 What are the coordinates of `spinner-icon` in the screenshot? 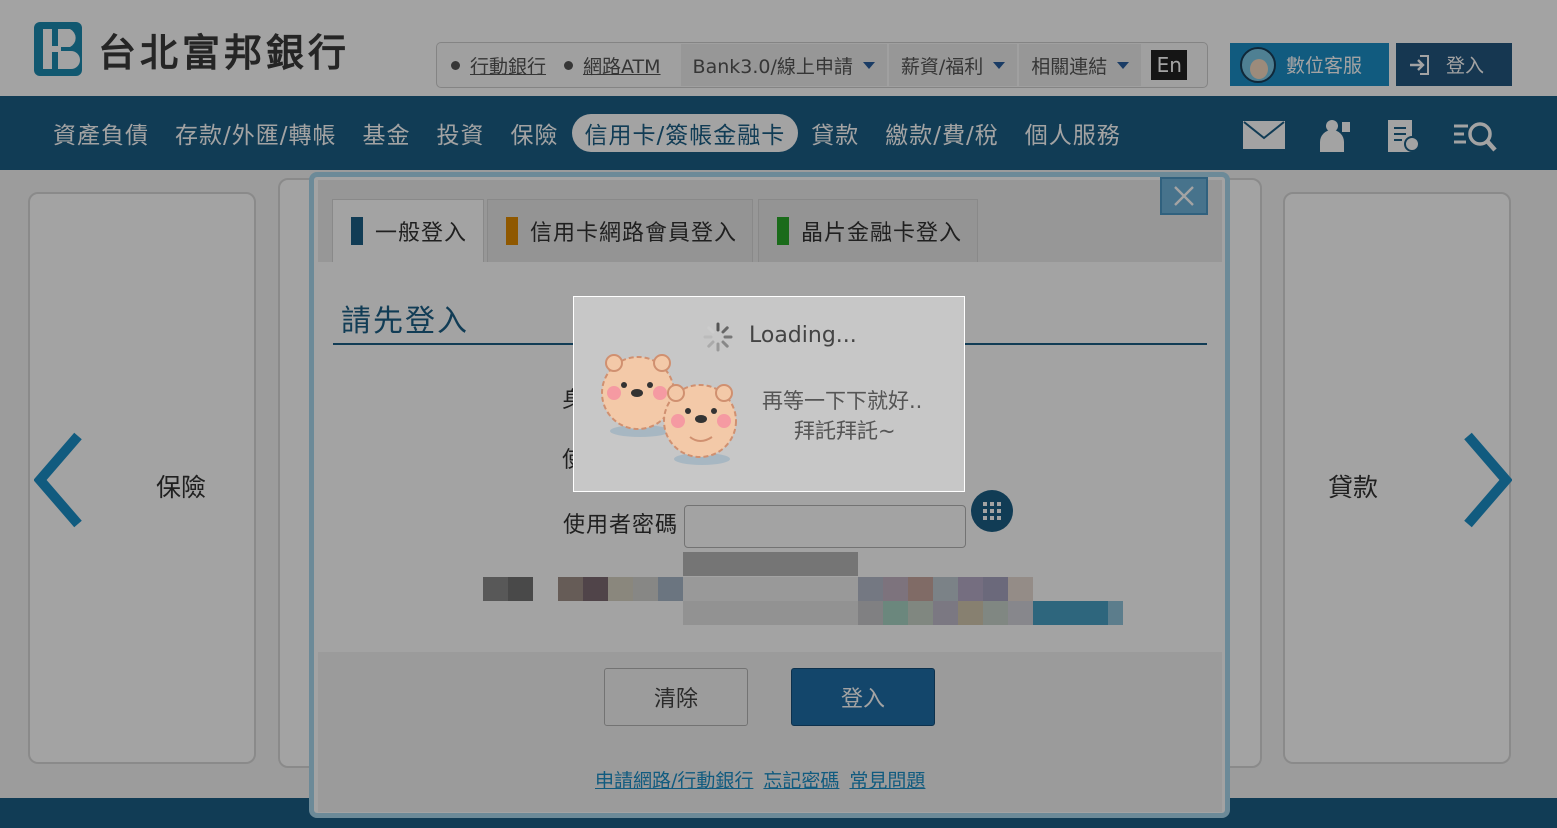 It's located at (718, 337).